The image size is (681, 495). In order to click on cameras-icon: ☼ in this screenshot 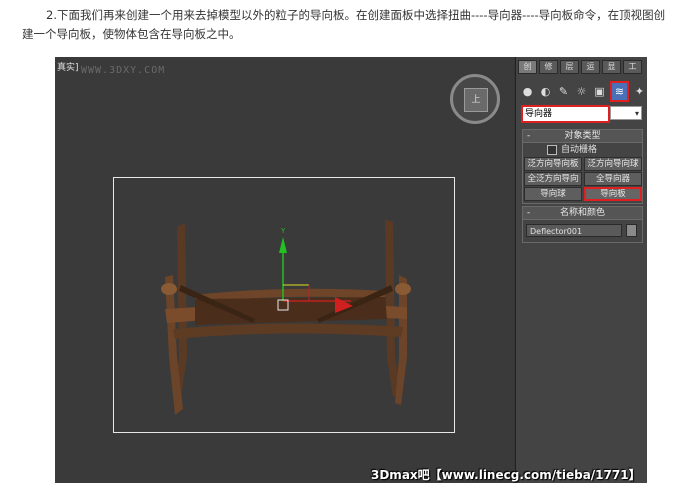, I will do `click(581, 91)`.